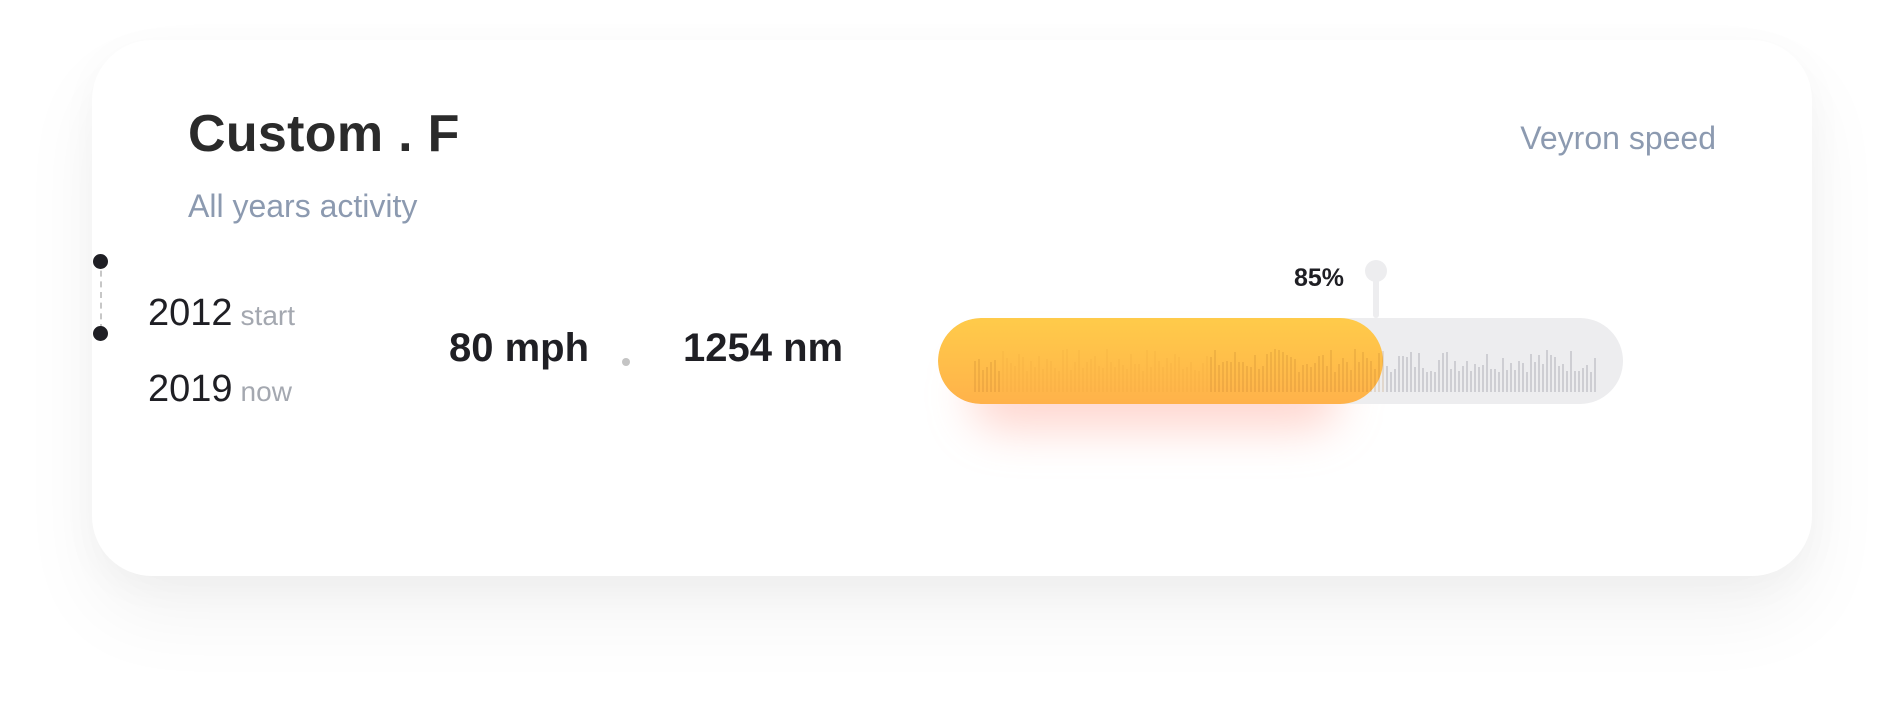 This screenshot has width=1902, height=719. What do you see at coordinates (763, 348) in the screenshot?
I see `torque-value: 1254 nm` at bounding box center [763, 348].